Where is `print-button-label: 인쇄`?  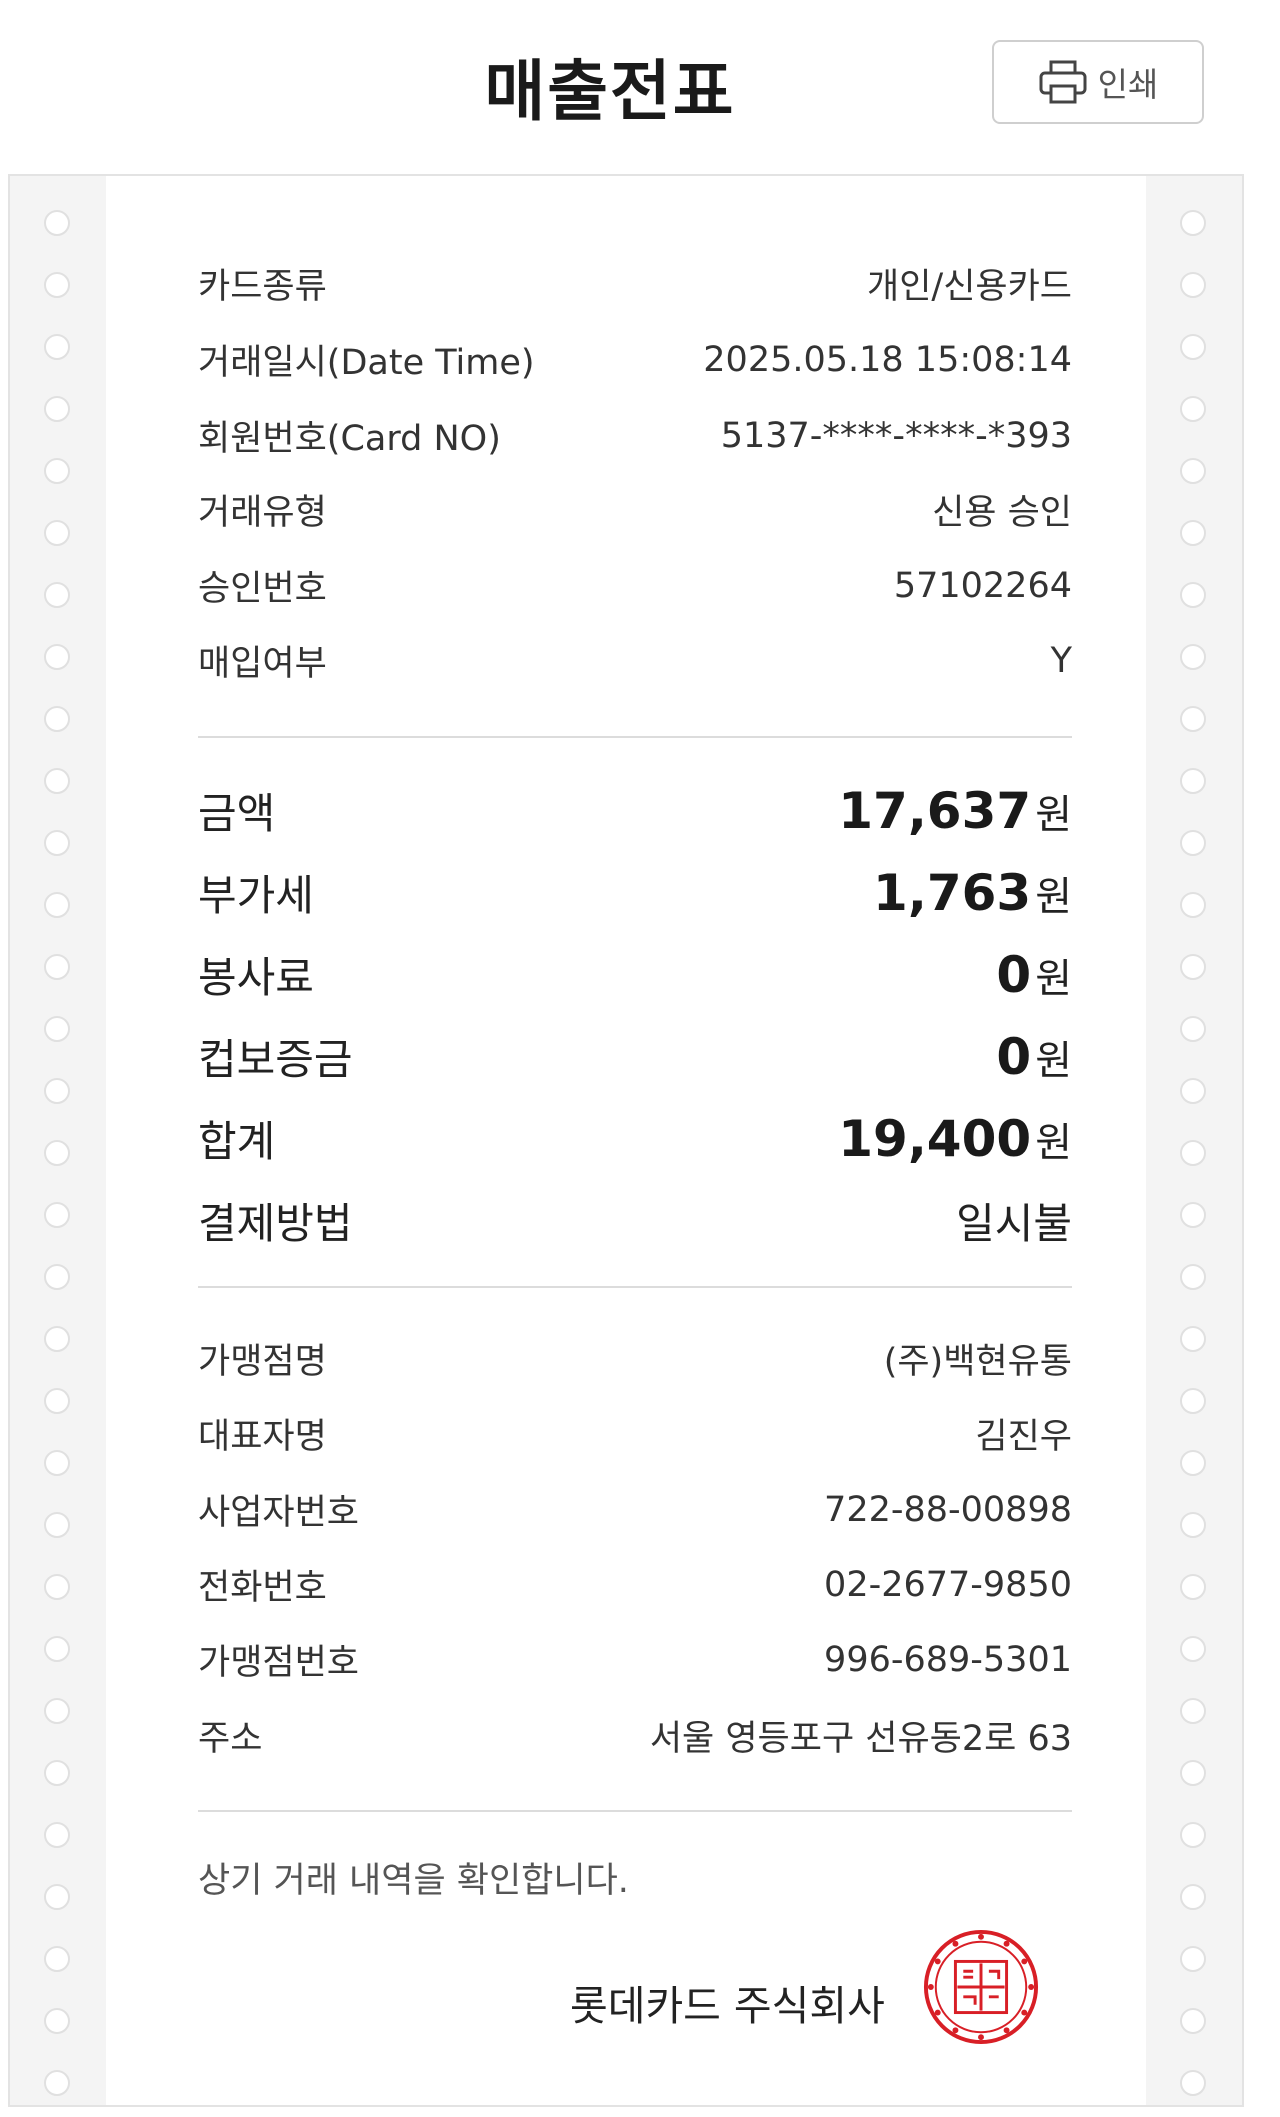
print-button-label: 인쇄 is located at coordinates (1128, 84).